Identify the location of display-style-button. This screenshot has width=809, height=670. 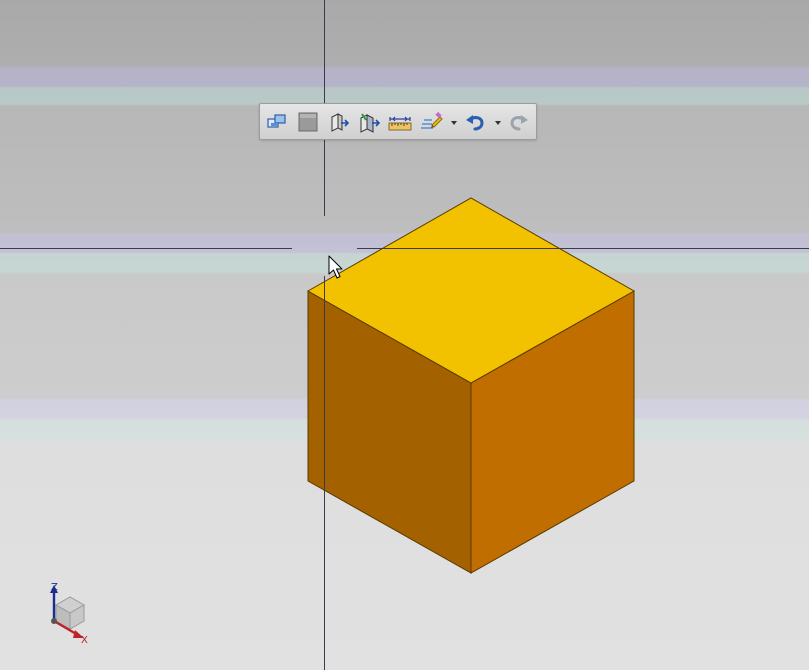
(308, 122).